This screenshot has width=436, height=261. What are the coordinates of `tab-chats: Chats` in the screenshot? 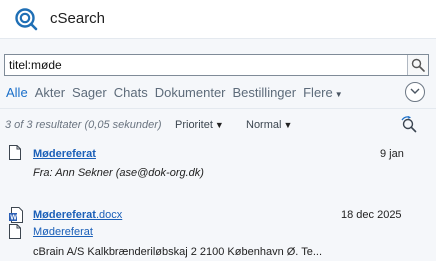 It's located at (131, 92).